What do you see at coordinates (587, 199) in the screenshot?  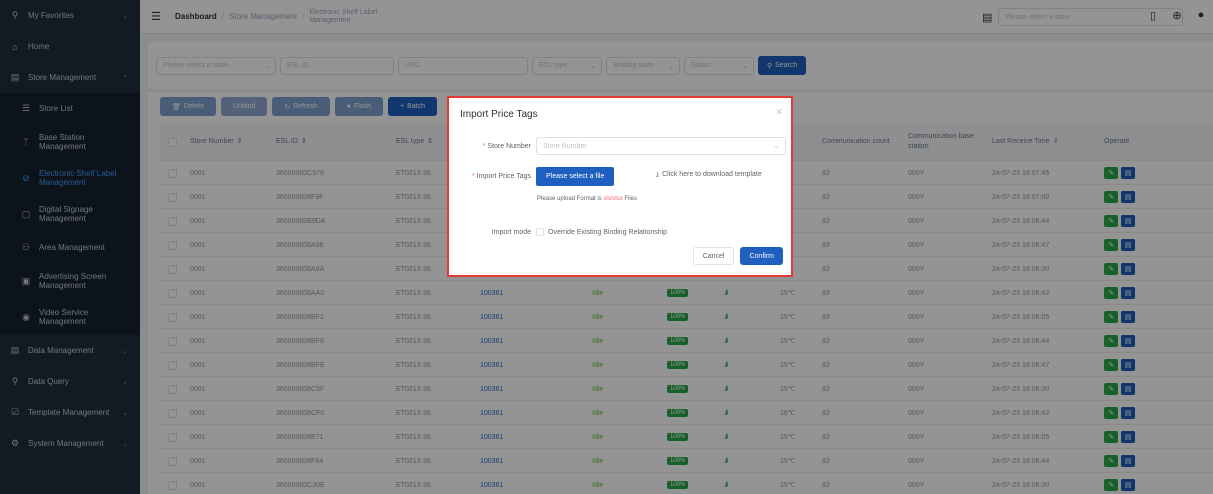 I see `upload-format-hint: Please upload Format is xls/xlsx Files` at bounding box center [587, 199].